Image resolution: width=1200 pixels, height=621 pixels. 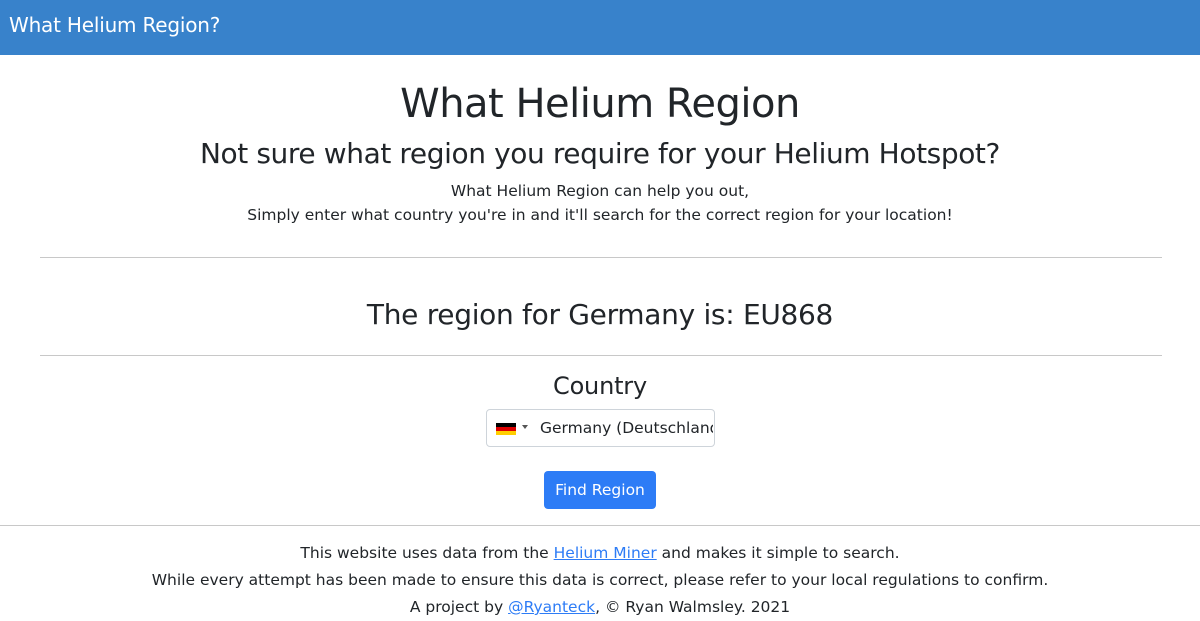 I want to click on divider-top, so click(x=601, y=257).